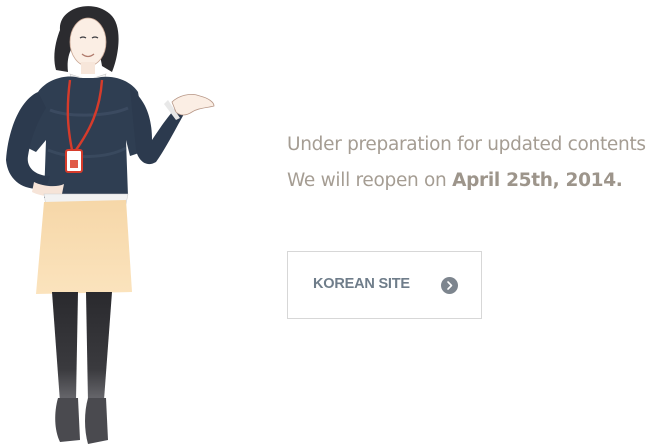 The width and height of the screenshot is (660, 448). I want to click on notice-line-2: We will reopen on April 25th, 2014., so click(455, 181).